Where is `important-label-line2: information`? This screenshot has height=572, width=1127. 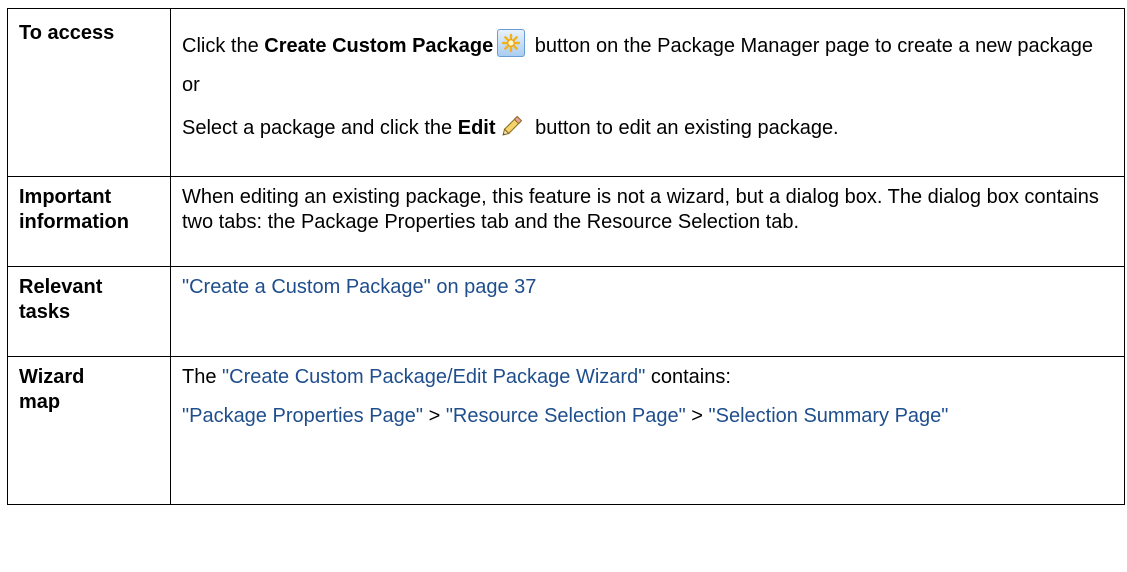 important-label-line2: information is located at coordinates (74, 222).